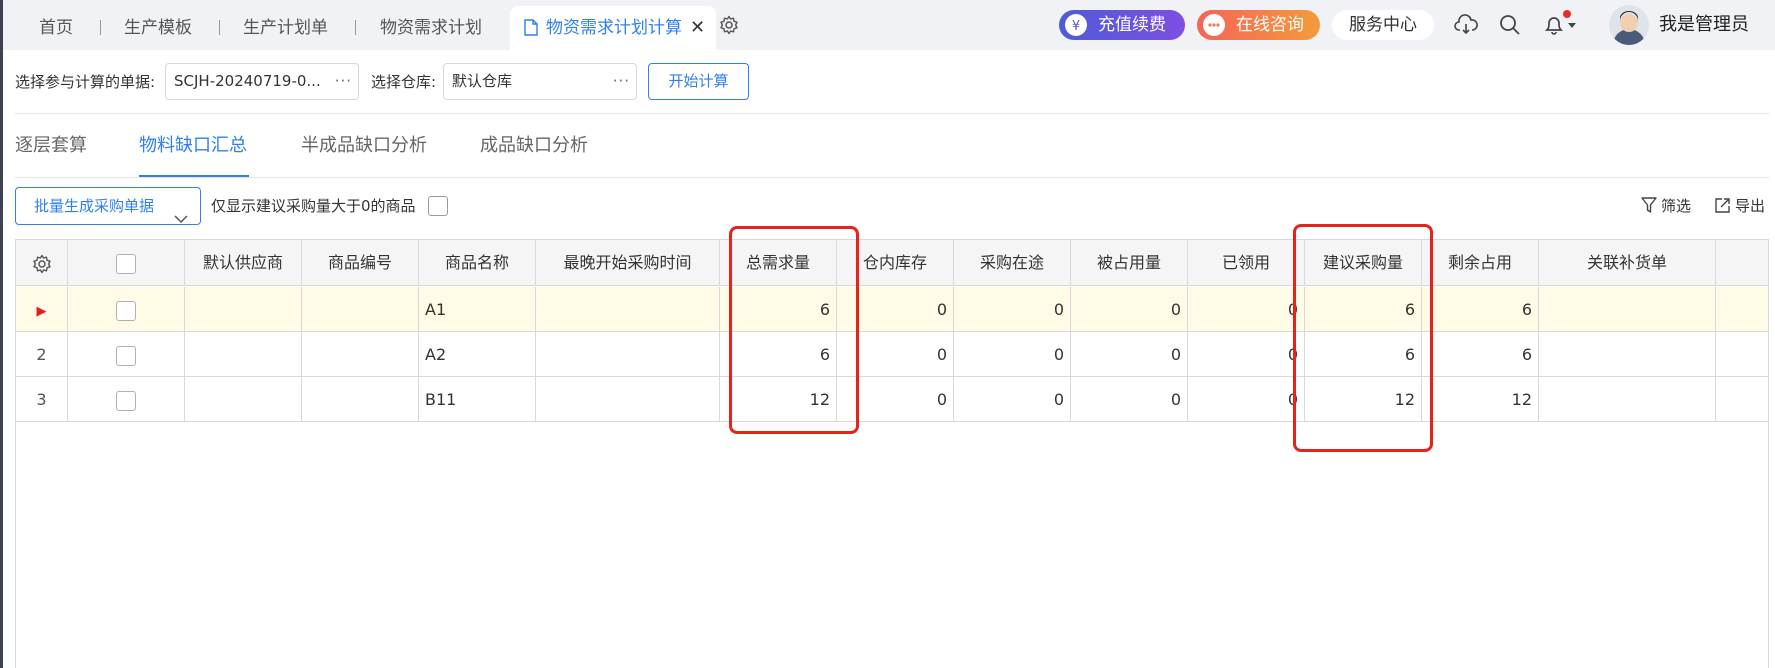 Image resolution: width=1775 pixels, height=668 pixels. What do you see at coordinates (895, 262) in the screenshot?
I see `header-warehouse-stock: 仓内库存` at bounding box center [895, 262].